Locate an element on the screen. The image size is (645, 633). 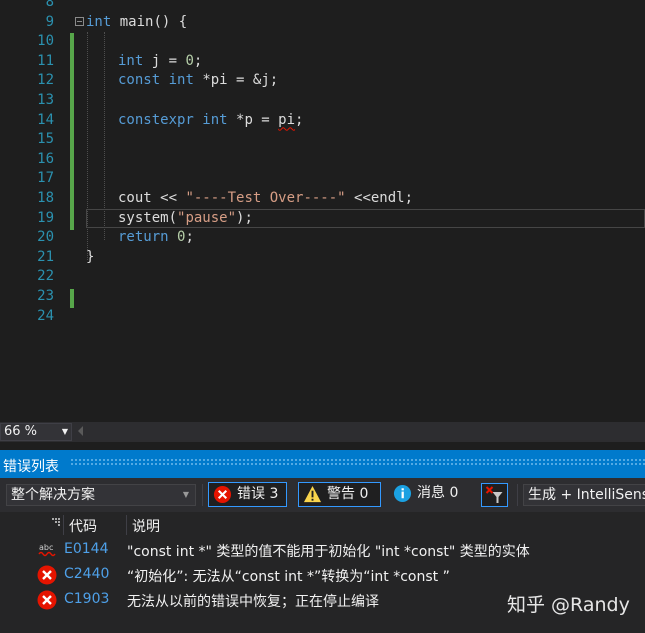
code-line-14: constexpr int *p = pi; is located at coordinates (210, 121).